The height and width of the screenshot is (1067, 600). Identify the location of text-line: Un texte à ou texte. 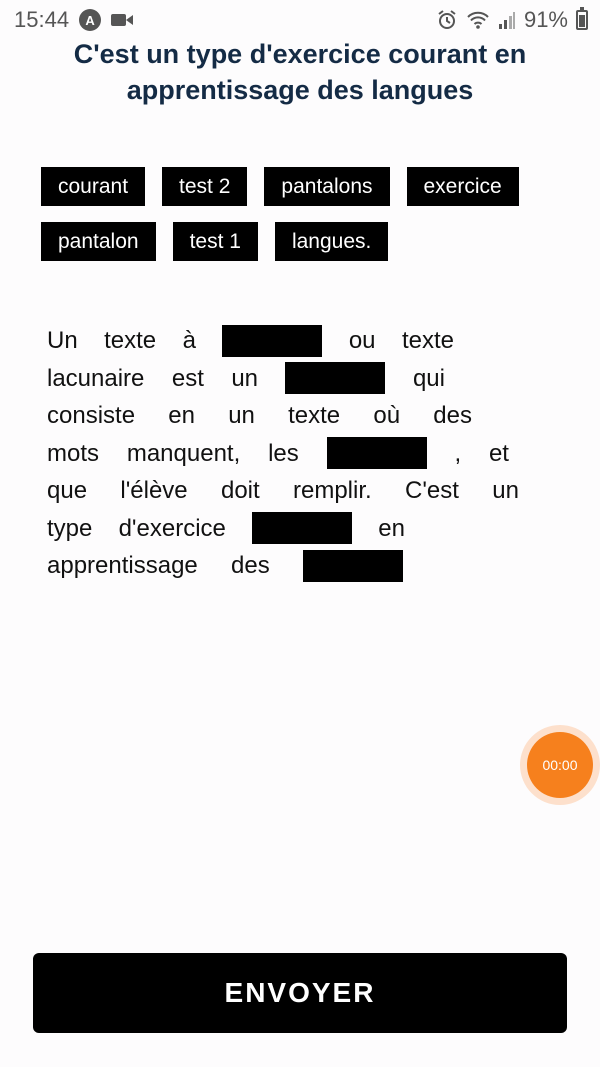
(250, 341).